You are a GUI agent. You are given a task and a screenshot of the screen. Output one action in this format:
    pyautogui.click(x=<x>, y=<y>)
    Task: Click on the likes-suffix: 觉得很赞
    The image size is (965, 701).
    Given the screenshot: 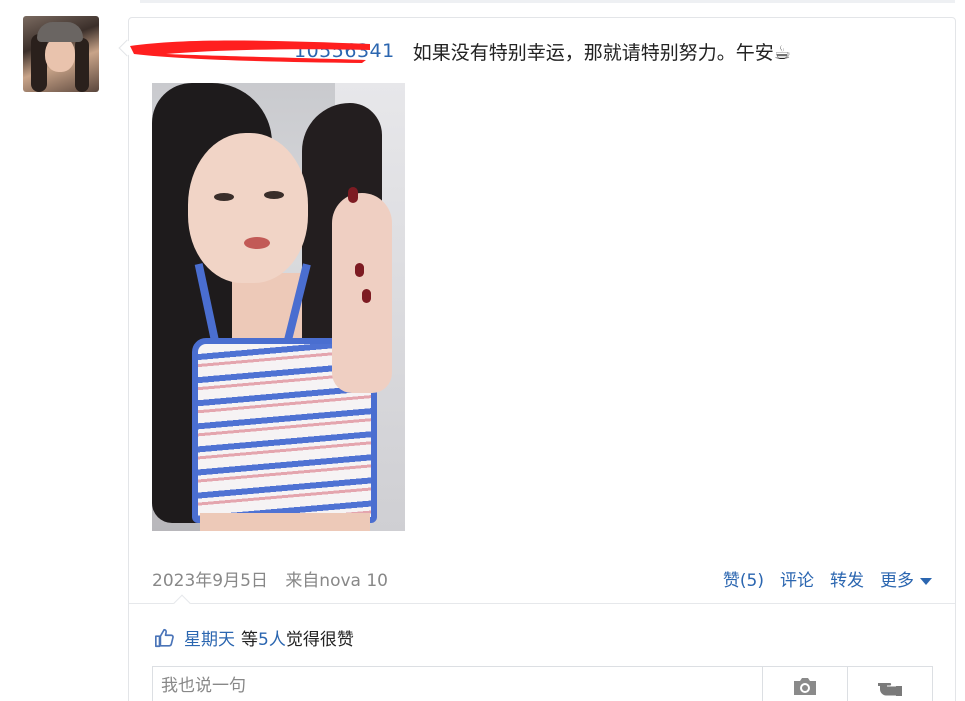 What is the action you would take?
    pyautogui.click(x=319, y=640)
    